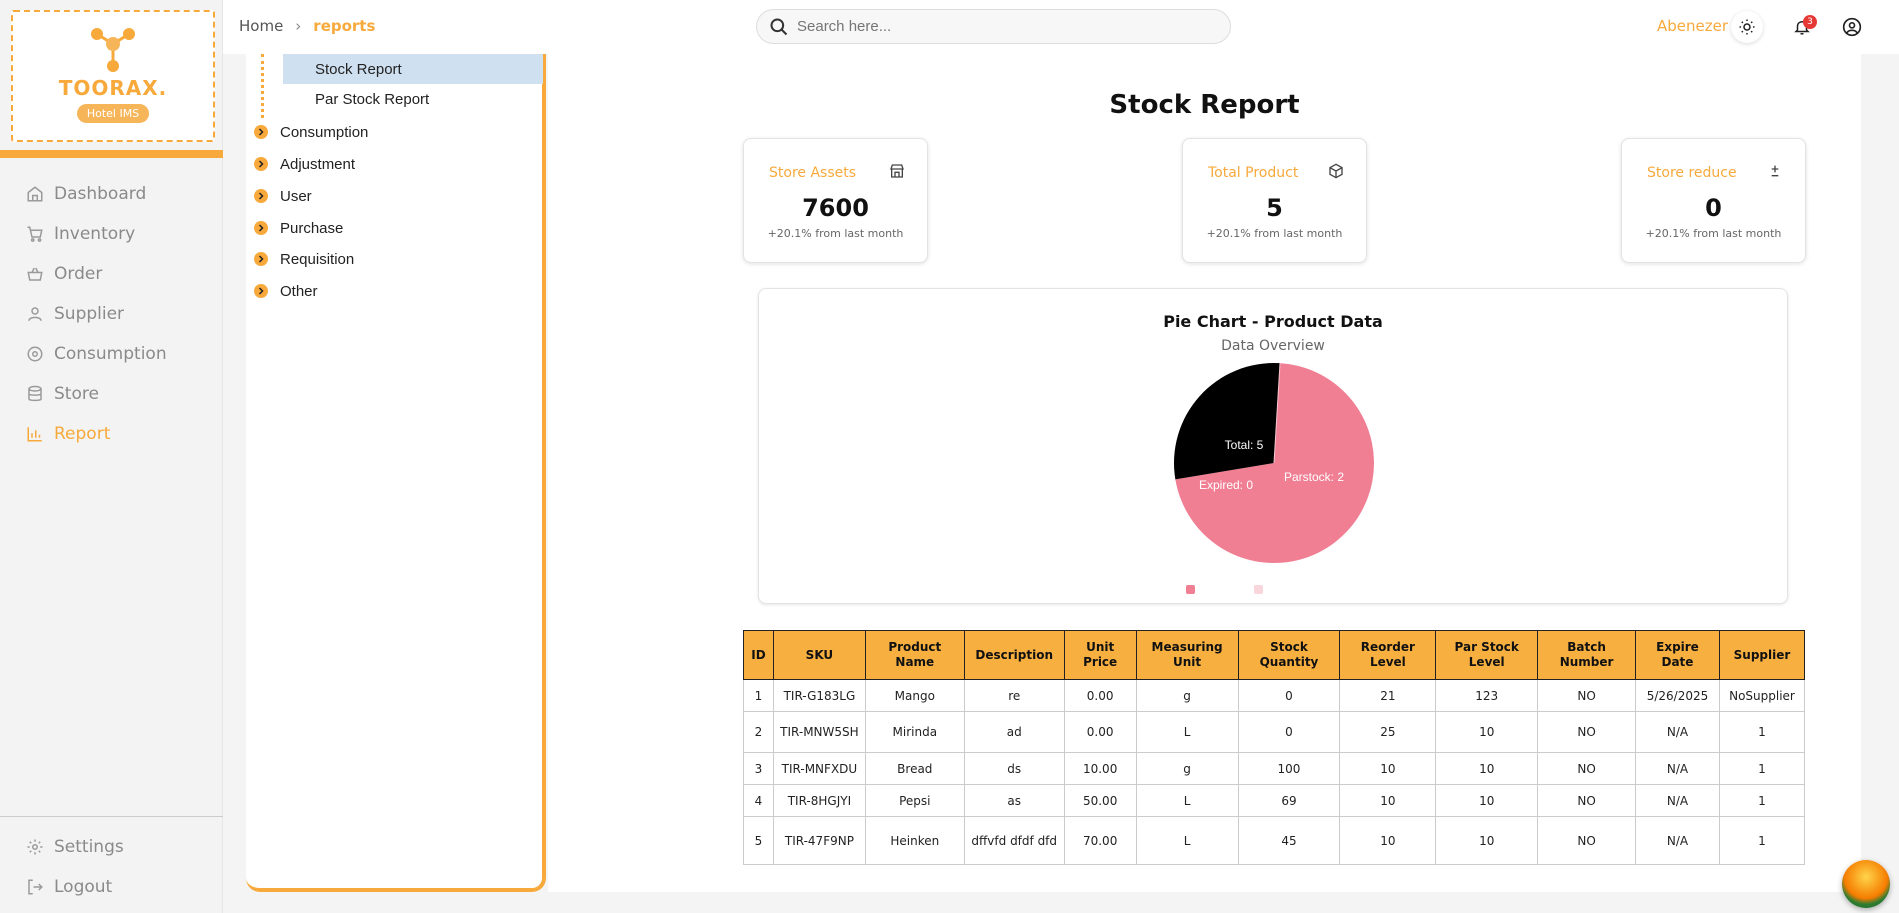 The width and height of the screenshot is (1899, 913). What do you see at coordinates (1274, 208) in the screenshot?
I see `stat-card-value: 5` at bounding box center [1274, 208].